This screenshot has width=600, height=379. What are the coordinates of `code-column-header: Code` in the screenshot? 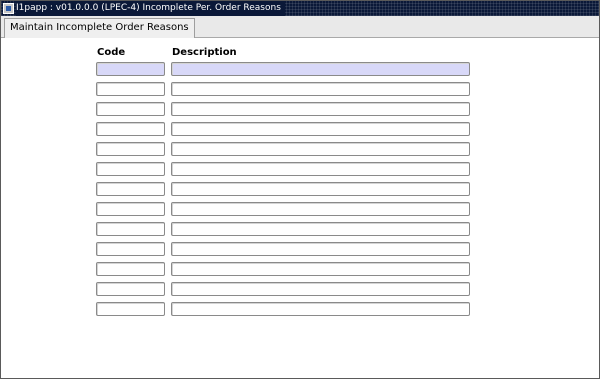 It's located at (111, 52).